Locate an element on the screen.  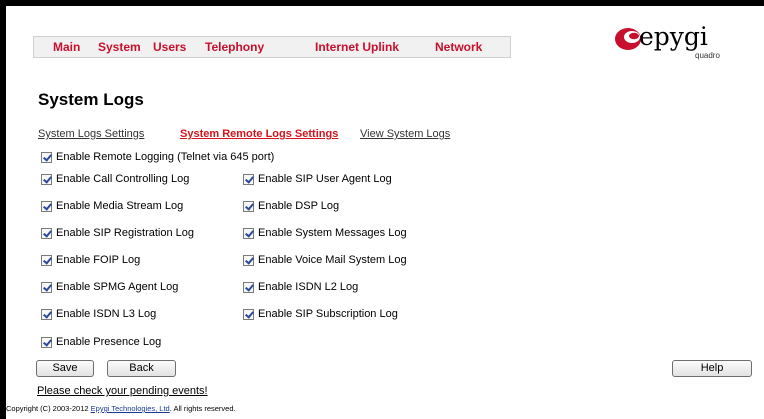
copyright-suffix: . All rights reserved. is located at coordinates (202, 408).